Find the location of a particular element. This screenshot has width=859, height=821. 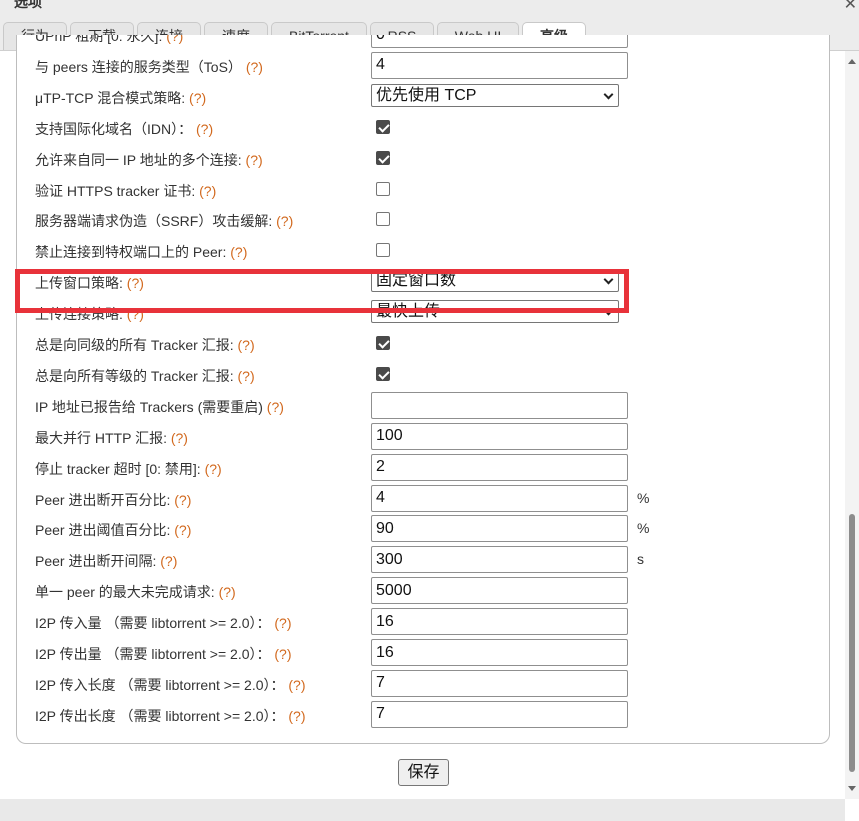

setting-label: 禁止连接到特权端口上的 Peer: (?) is located at coordinates (141, 252).